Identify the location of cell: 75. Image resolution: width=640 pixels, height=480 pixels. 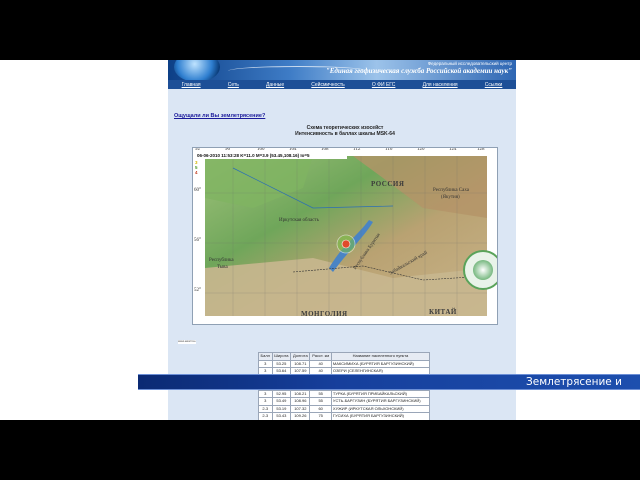
(320, 416).